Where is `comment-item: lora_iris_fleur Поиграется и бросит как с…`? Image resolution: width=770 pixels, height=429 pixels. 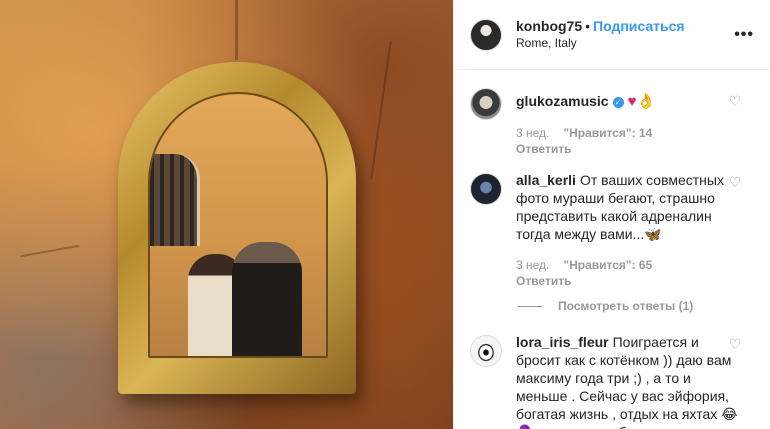
comment-item: lora_iris_fleur Поиграется и бросит как с… is located at coordinates (612, 381).